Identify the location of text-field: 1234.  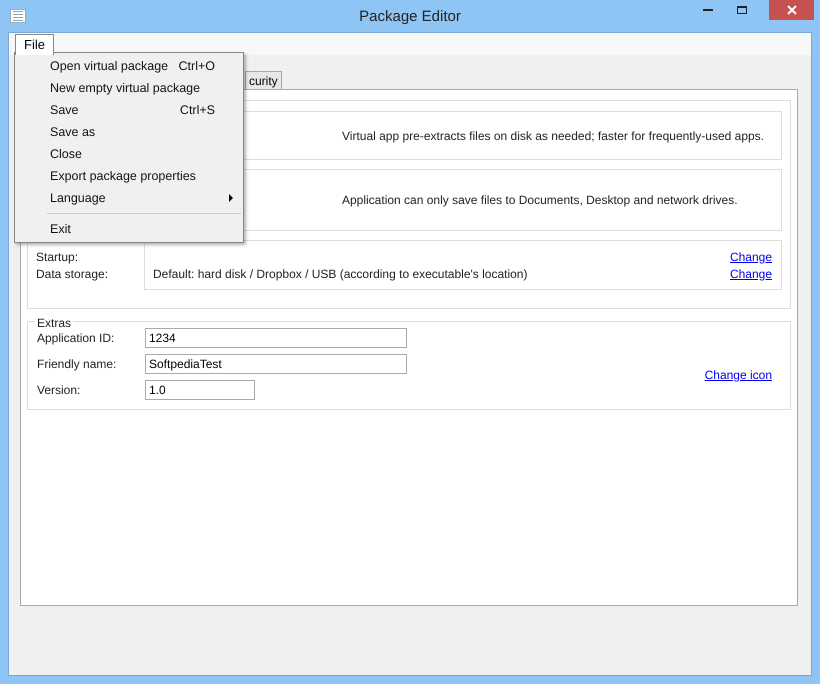
(276, 338).